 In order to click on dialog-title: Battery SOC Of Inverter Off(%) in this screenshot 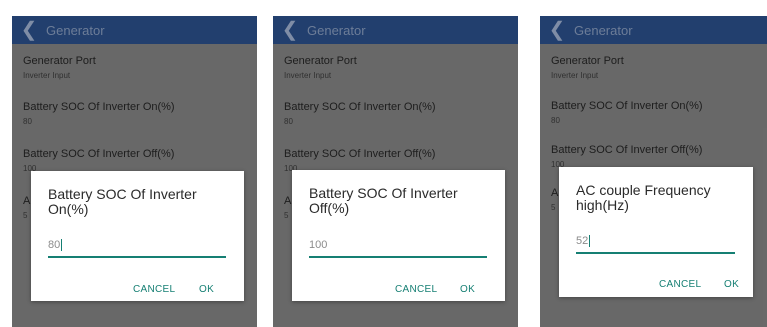, I will do `click(383, 200)`.